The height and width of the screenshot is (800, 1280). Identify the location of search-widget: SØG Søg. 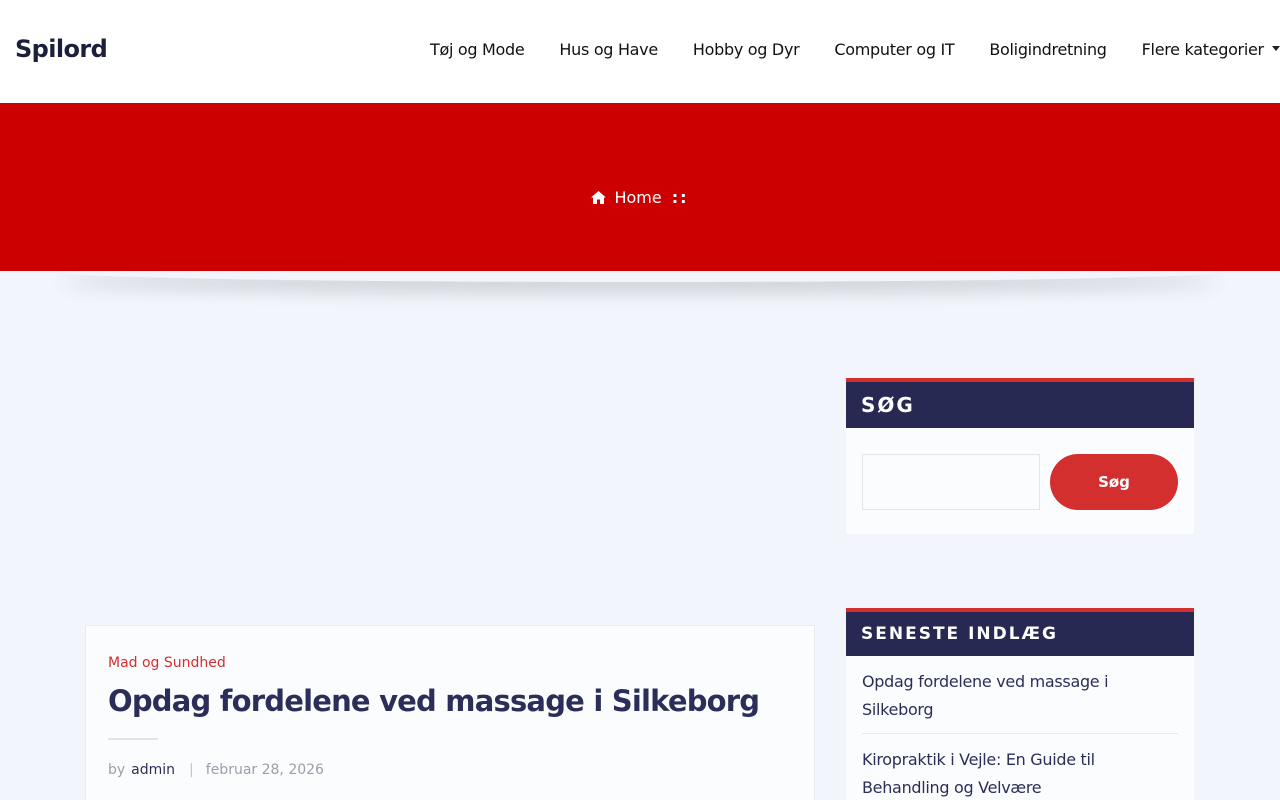
(1020, 456).